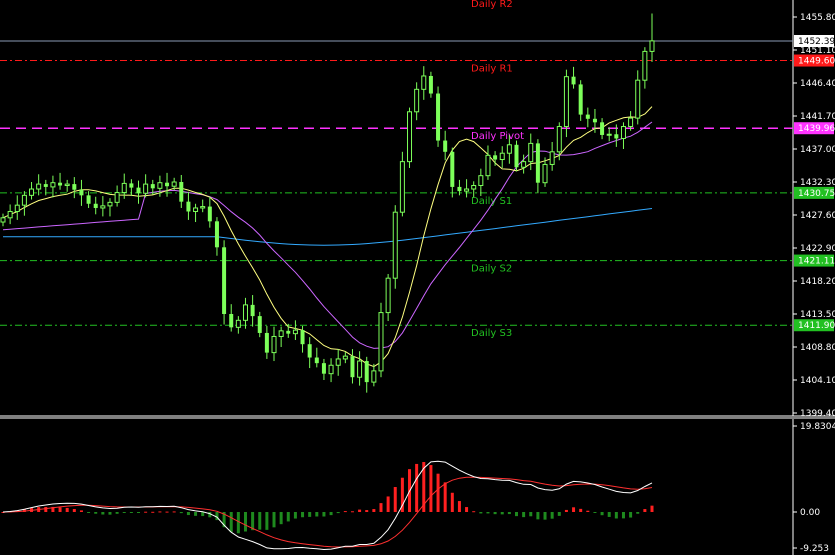 Image resolution: width=835 pixels, height=555 pixels. Describe the element at coordinates (817, 381) in the screenshot. I see `price-axis-label: 1404.10` at that location.